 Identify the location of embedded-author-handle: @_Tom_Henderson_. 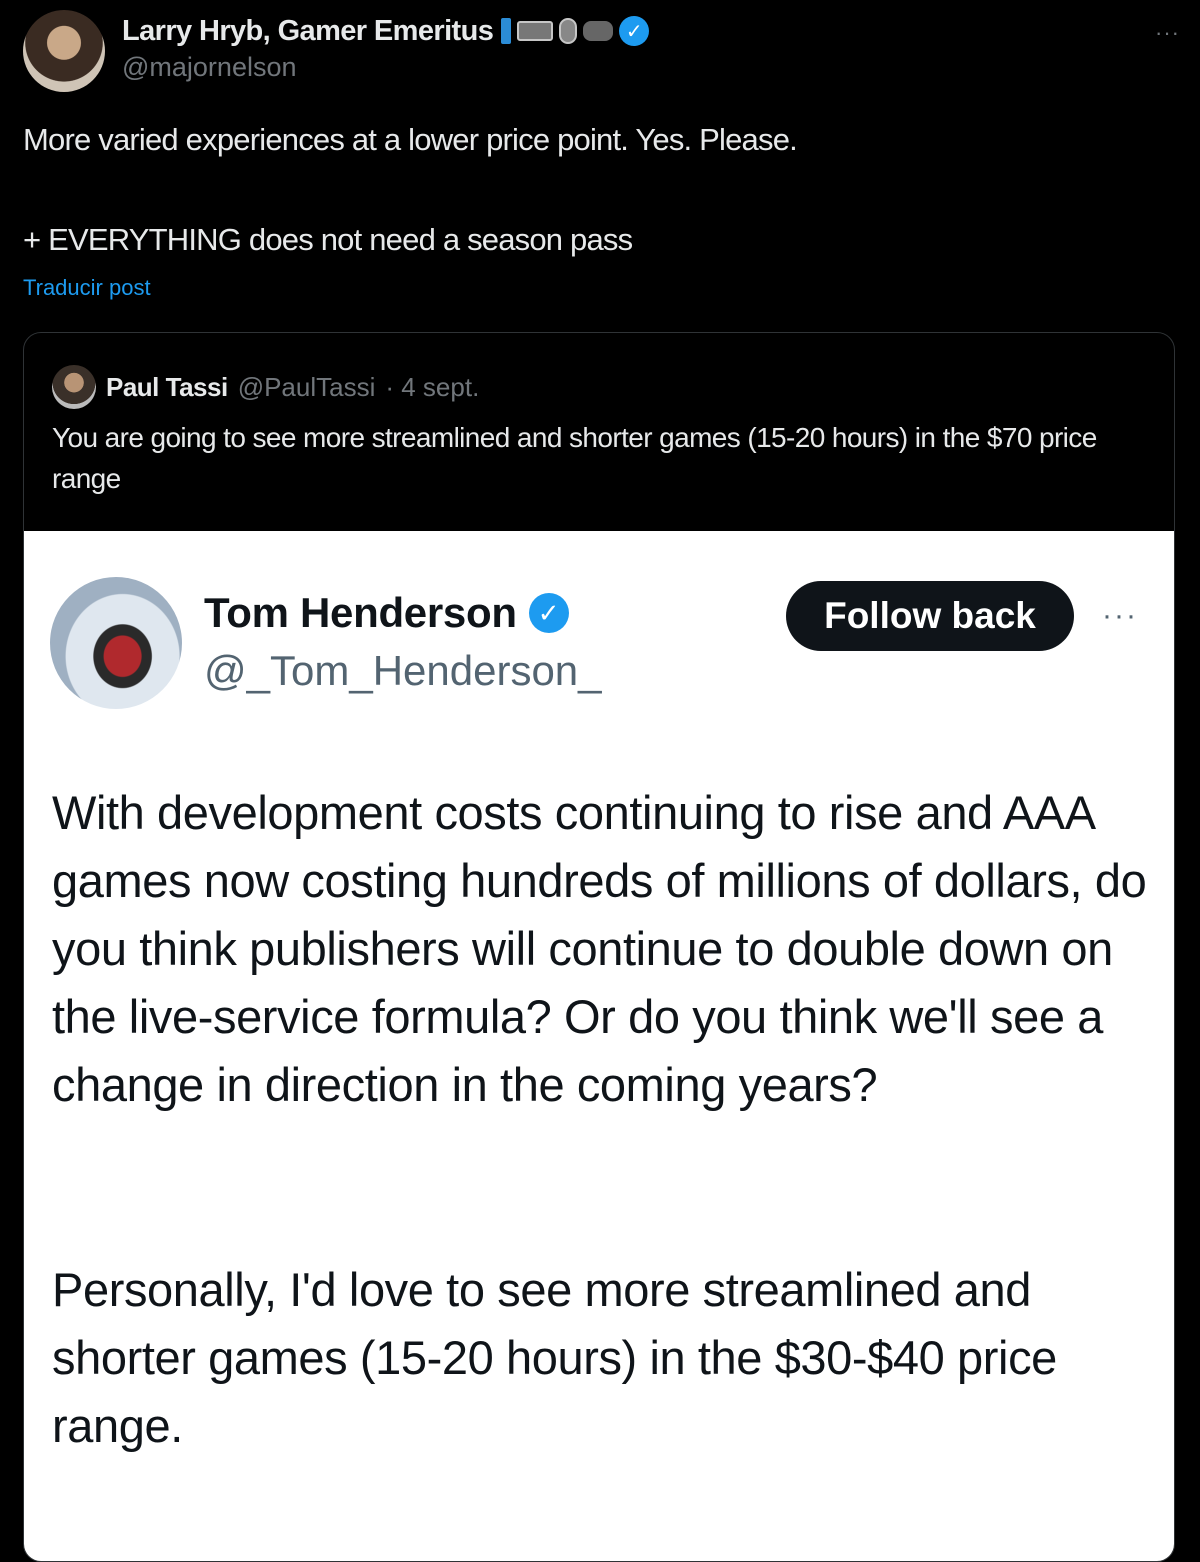
(403, 670).